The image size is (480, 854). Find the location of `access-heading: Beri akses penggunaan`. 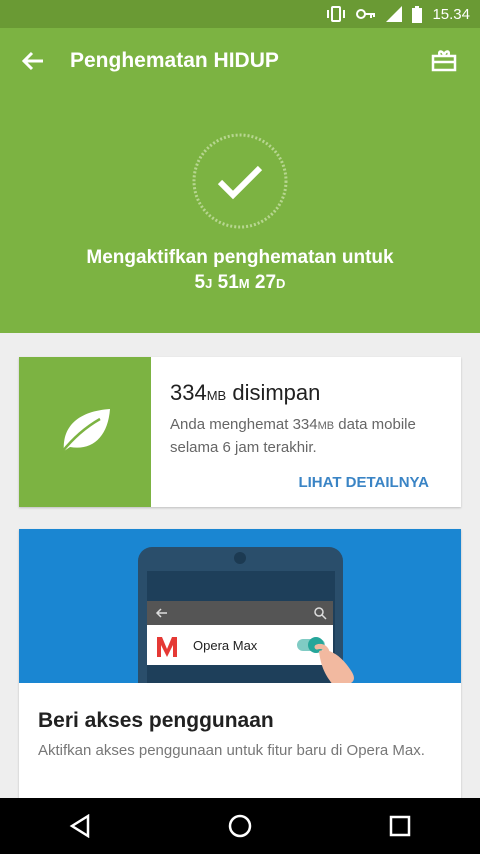

access-heading: Beri akses penggunaan is located at coordinates (156, 720).